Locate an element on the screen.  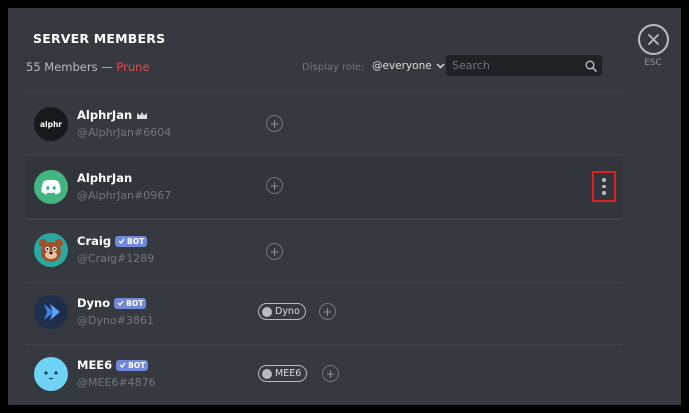
craig-avatar-icon is located at coordinates (51, 250).